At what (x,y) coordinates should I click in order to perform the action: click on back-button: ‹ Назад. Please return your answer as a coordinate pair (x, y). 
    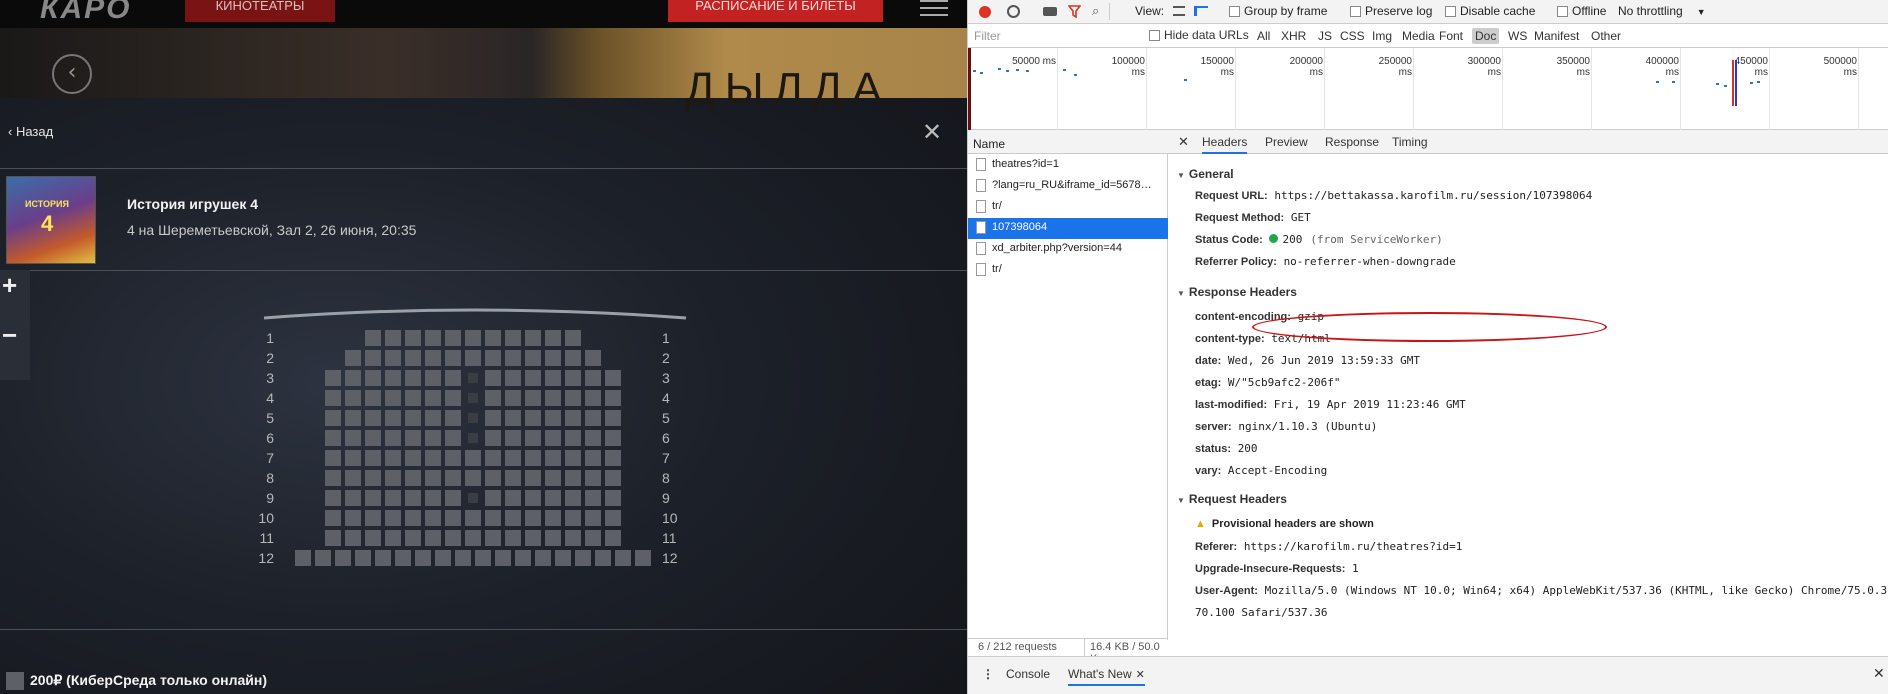
    Looking at the image, I should click on (30, 131).